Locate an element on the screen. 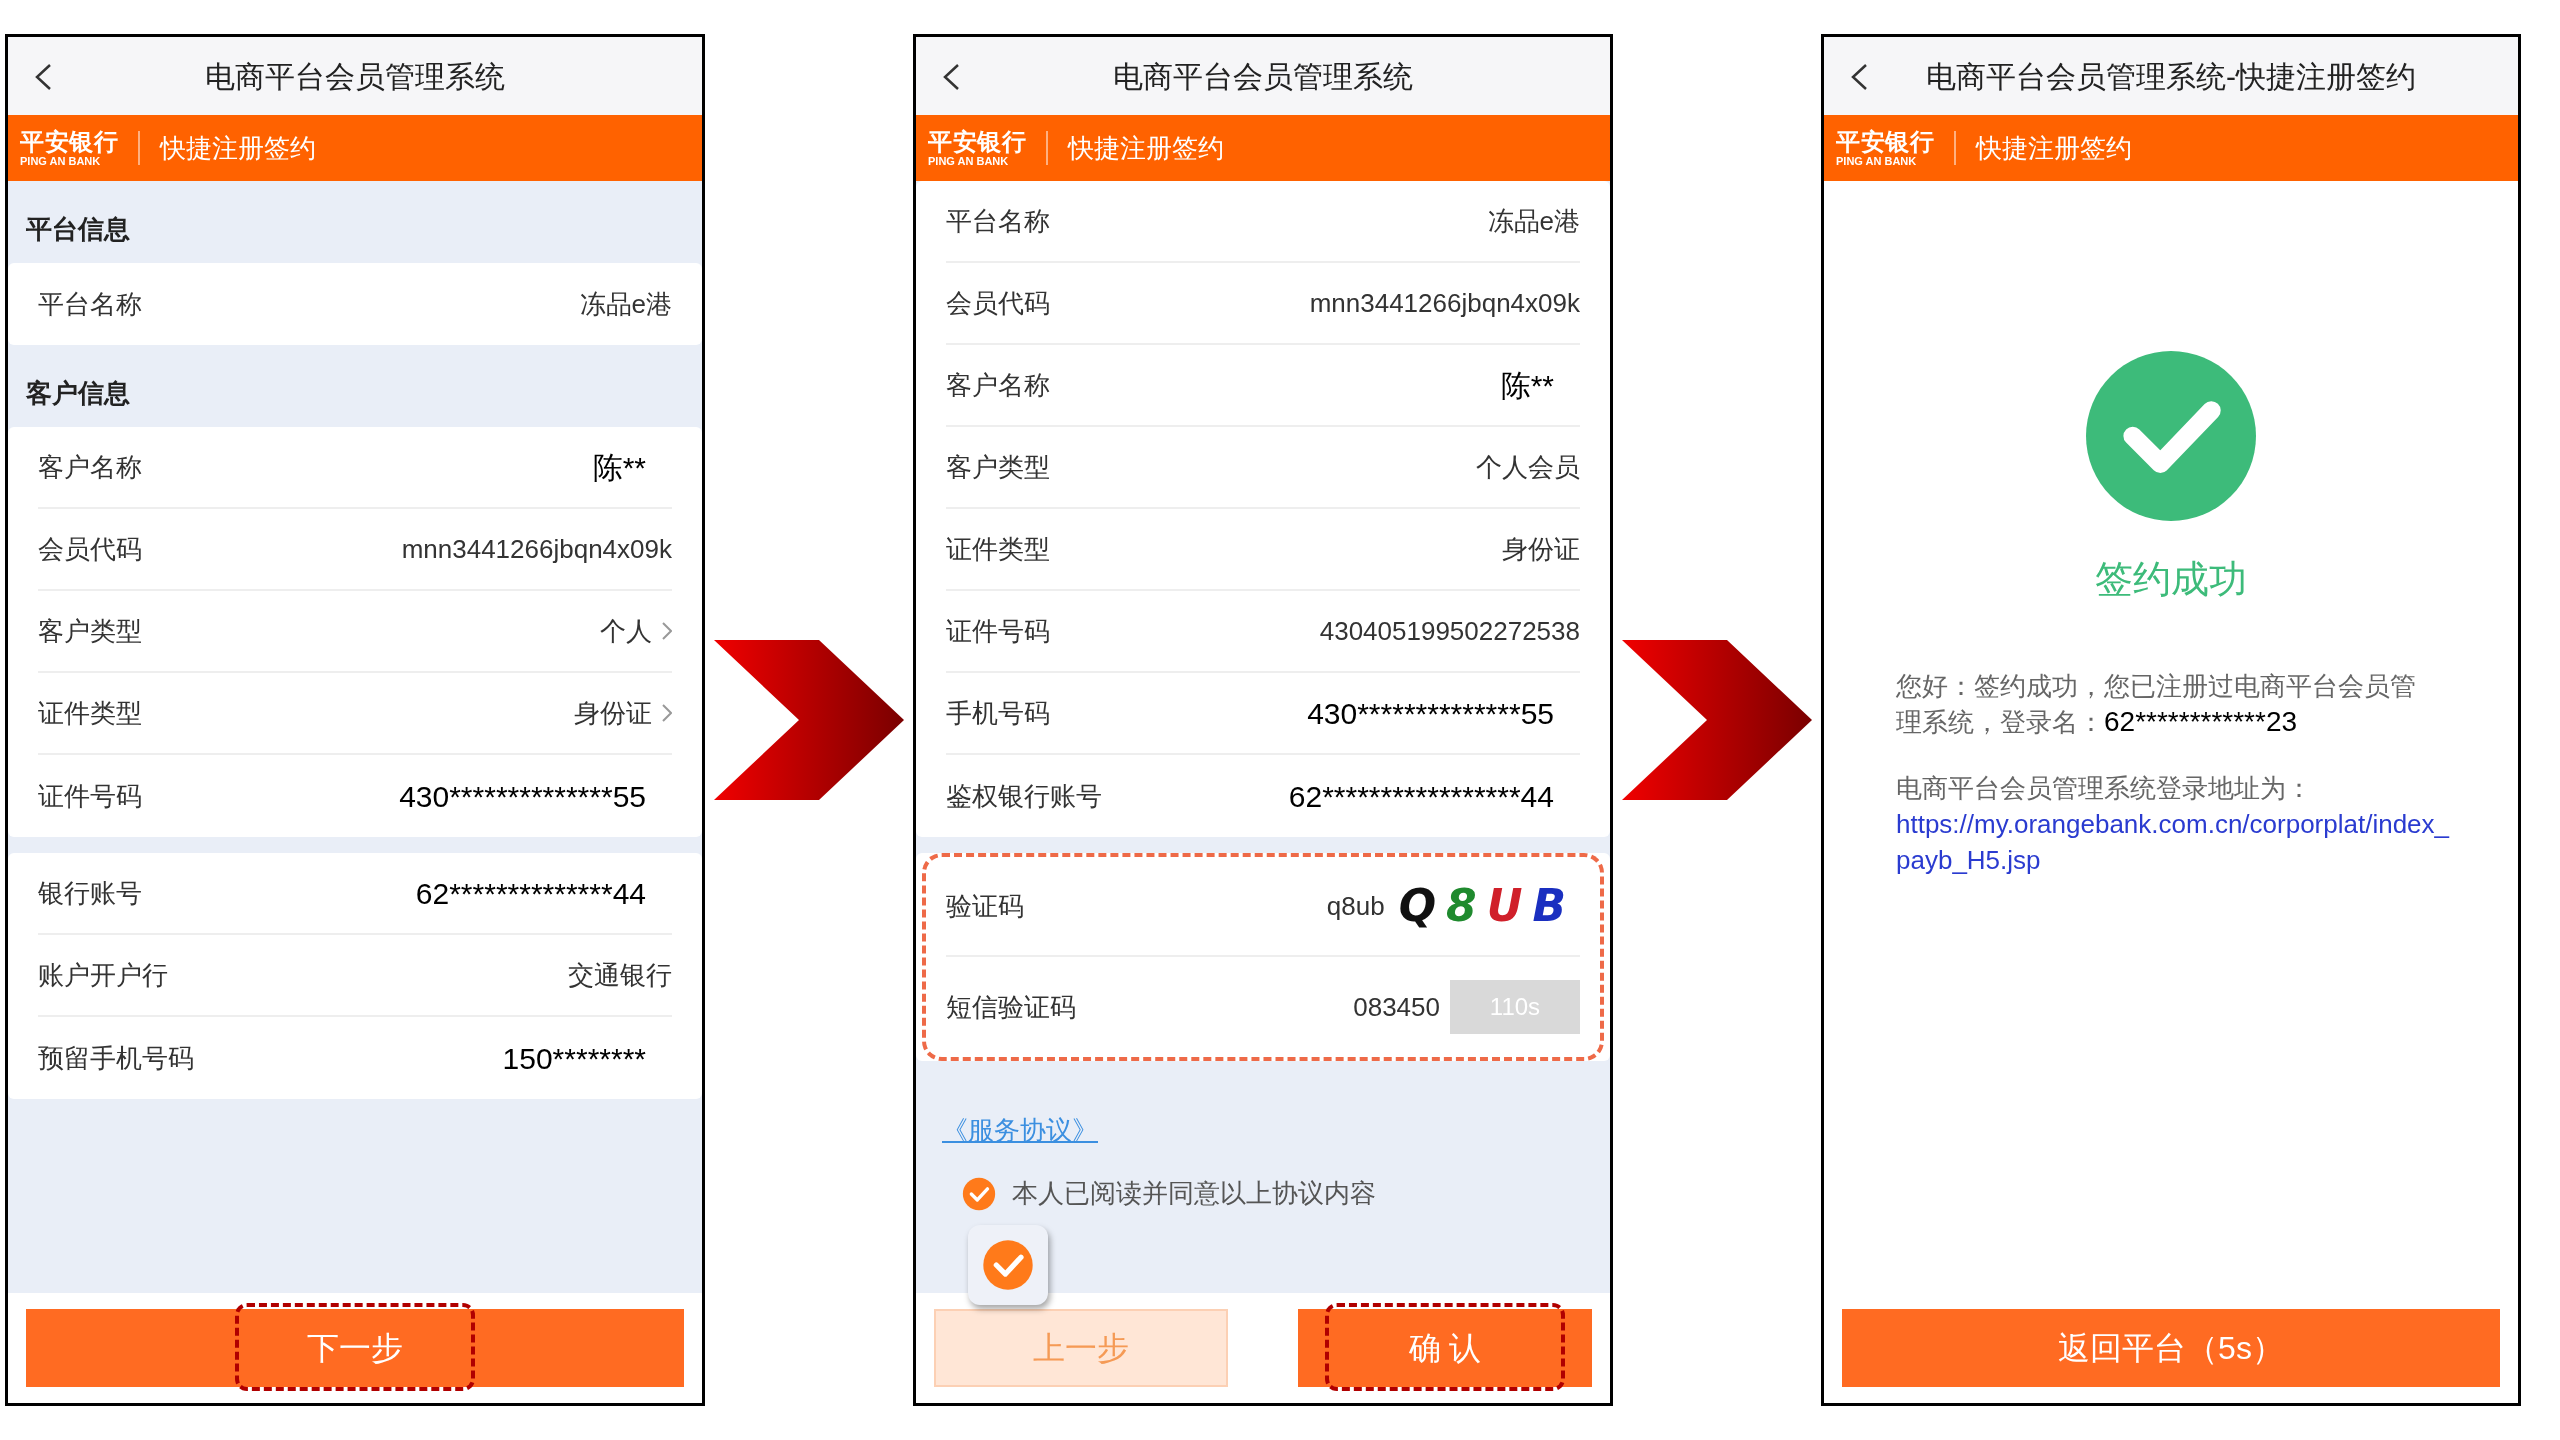 This screenshot has height=1440, width=2560. row-value: 个人会员 is located at coordinates (1528, 467).